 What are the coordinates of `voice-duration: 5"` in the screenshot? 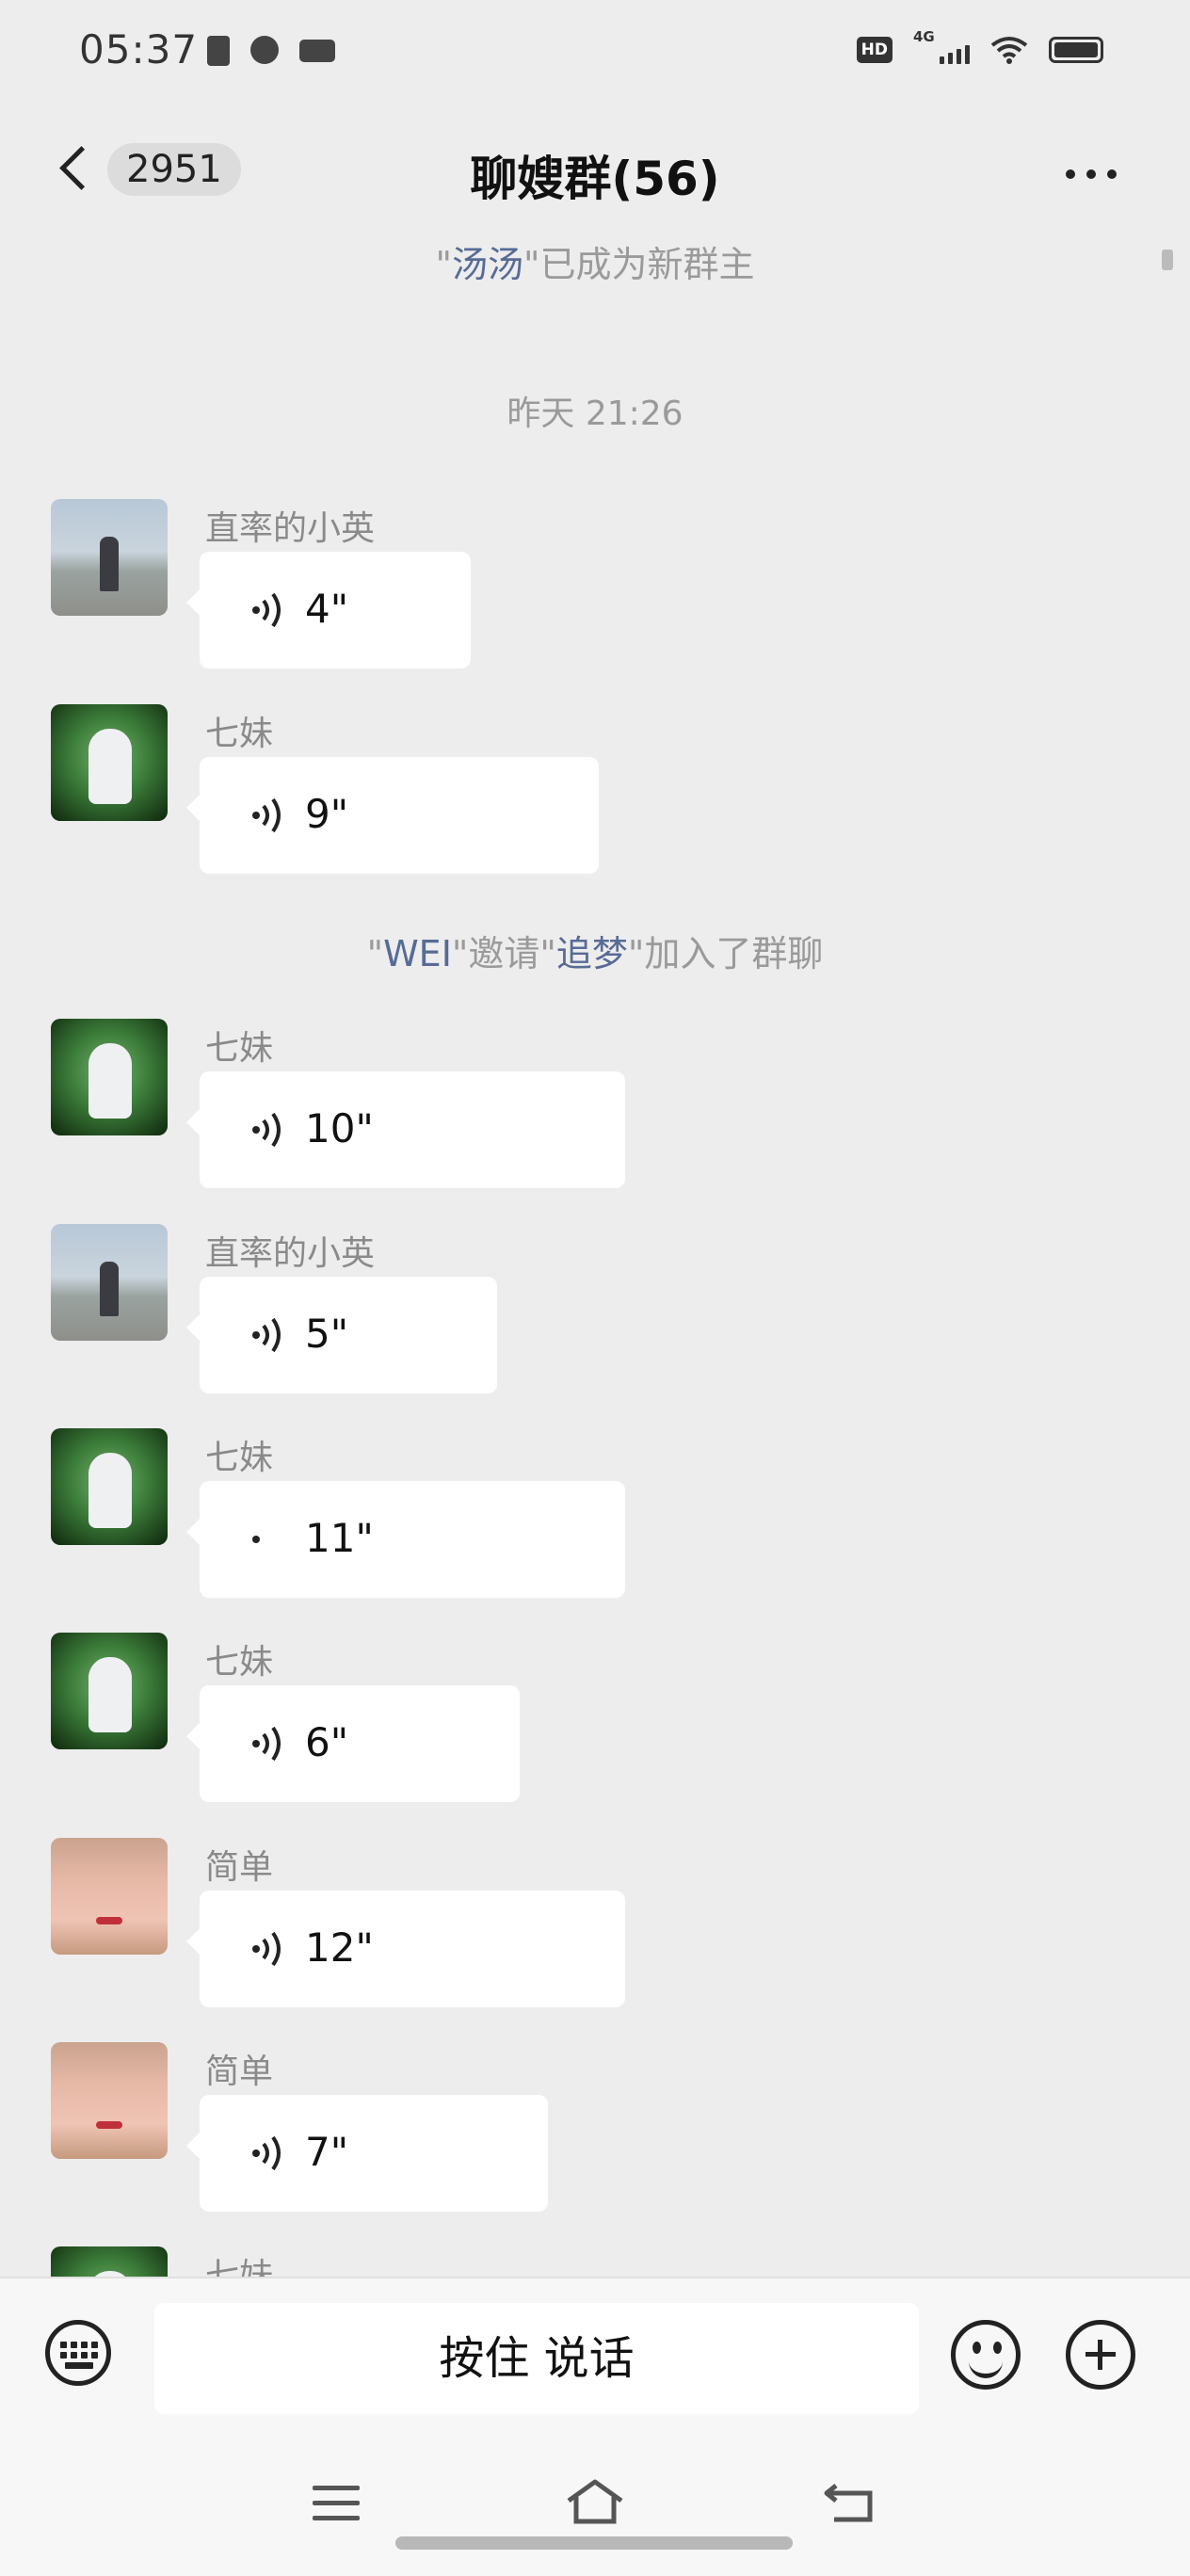 It's located at (327, 1334).